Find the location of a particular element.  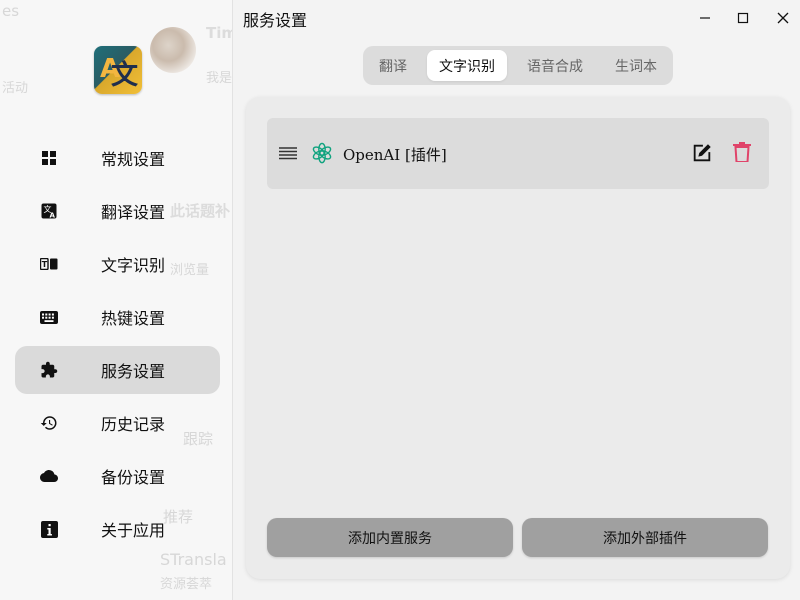

translate-icon: 文A is located at coordinates (49, 211).